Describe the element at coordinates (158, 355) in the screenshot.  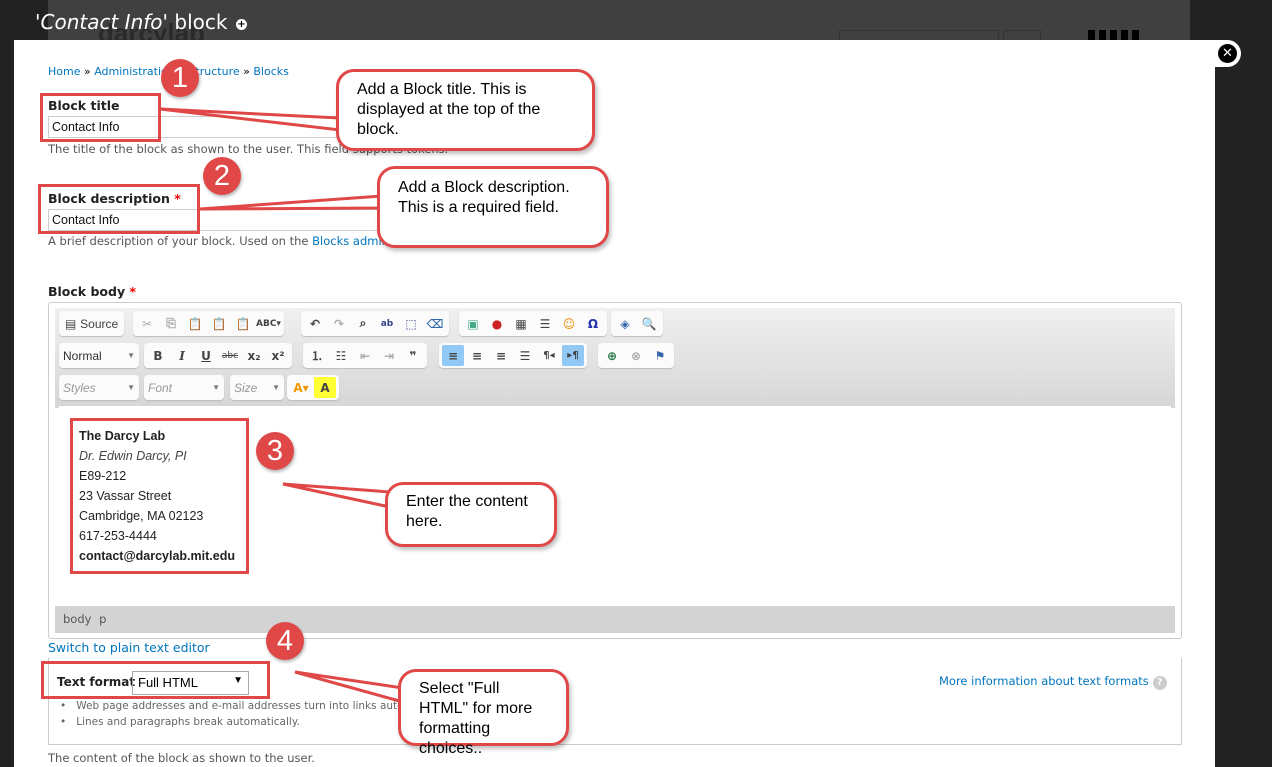
I see `bold-icon: B` at that location.